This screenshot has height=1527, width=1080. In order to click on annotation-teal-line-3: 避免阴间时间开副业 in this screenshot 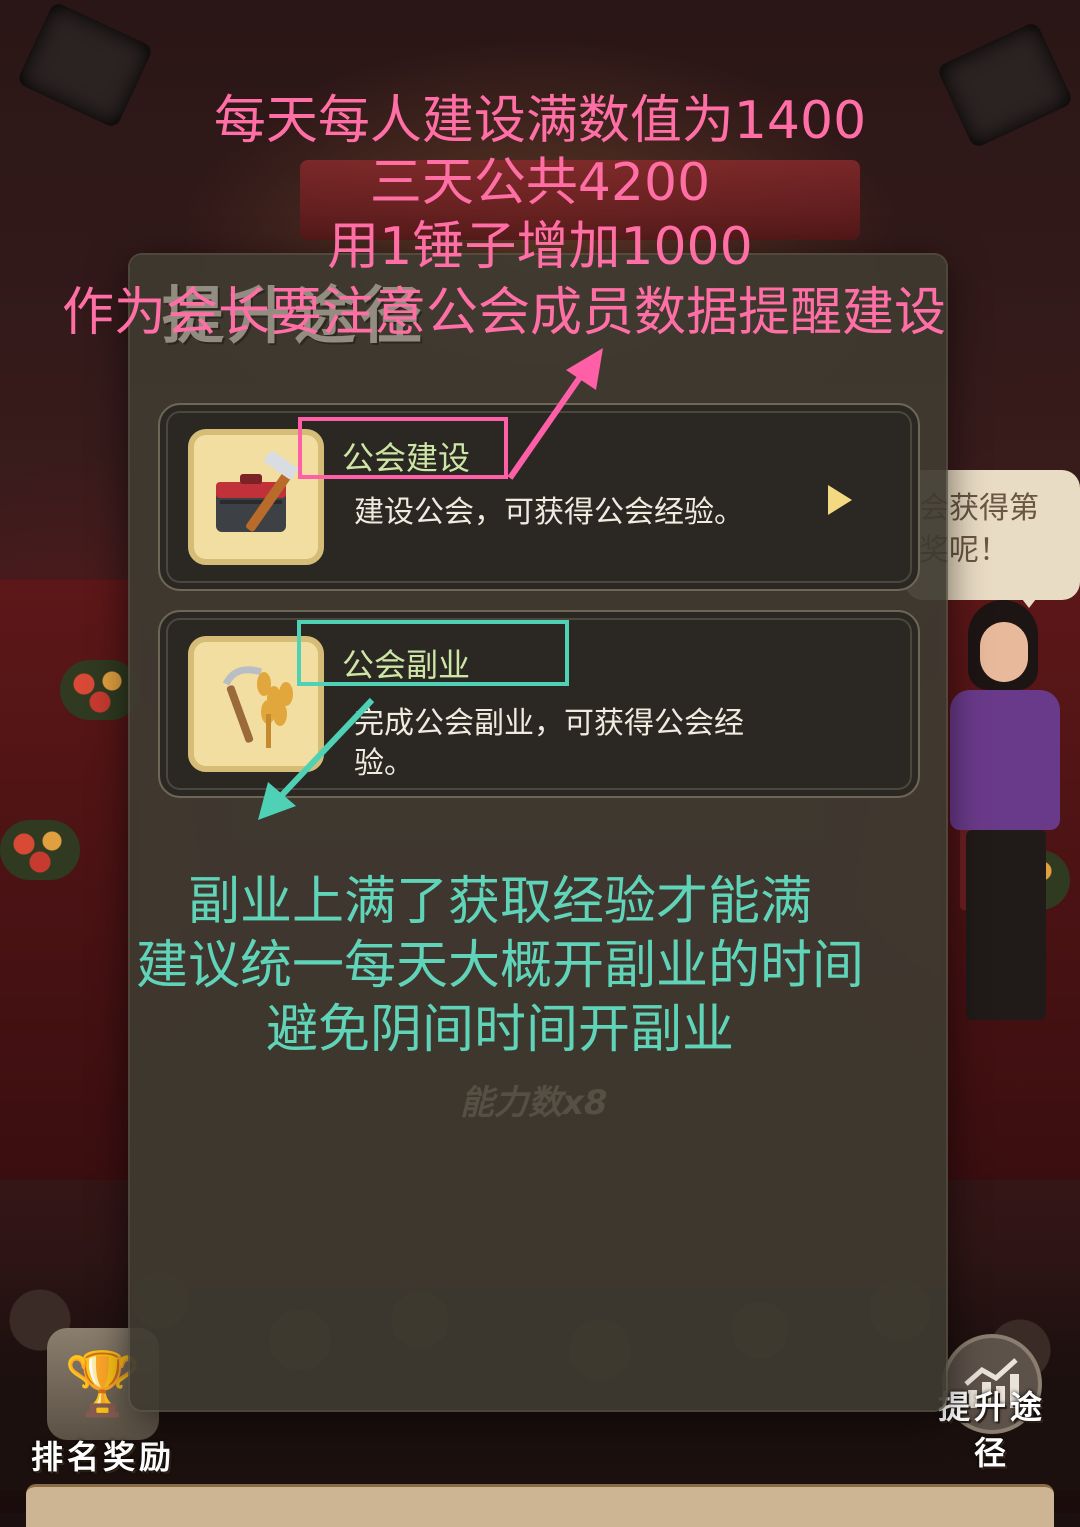, I will do `click(499, 1030)`.